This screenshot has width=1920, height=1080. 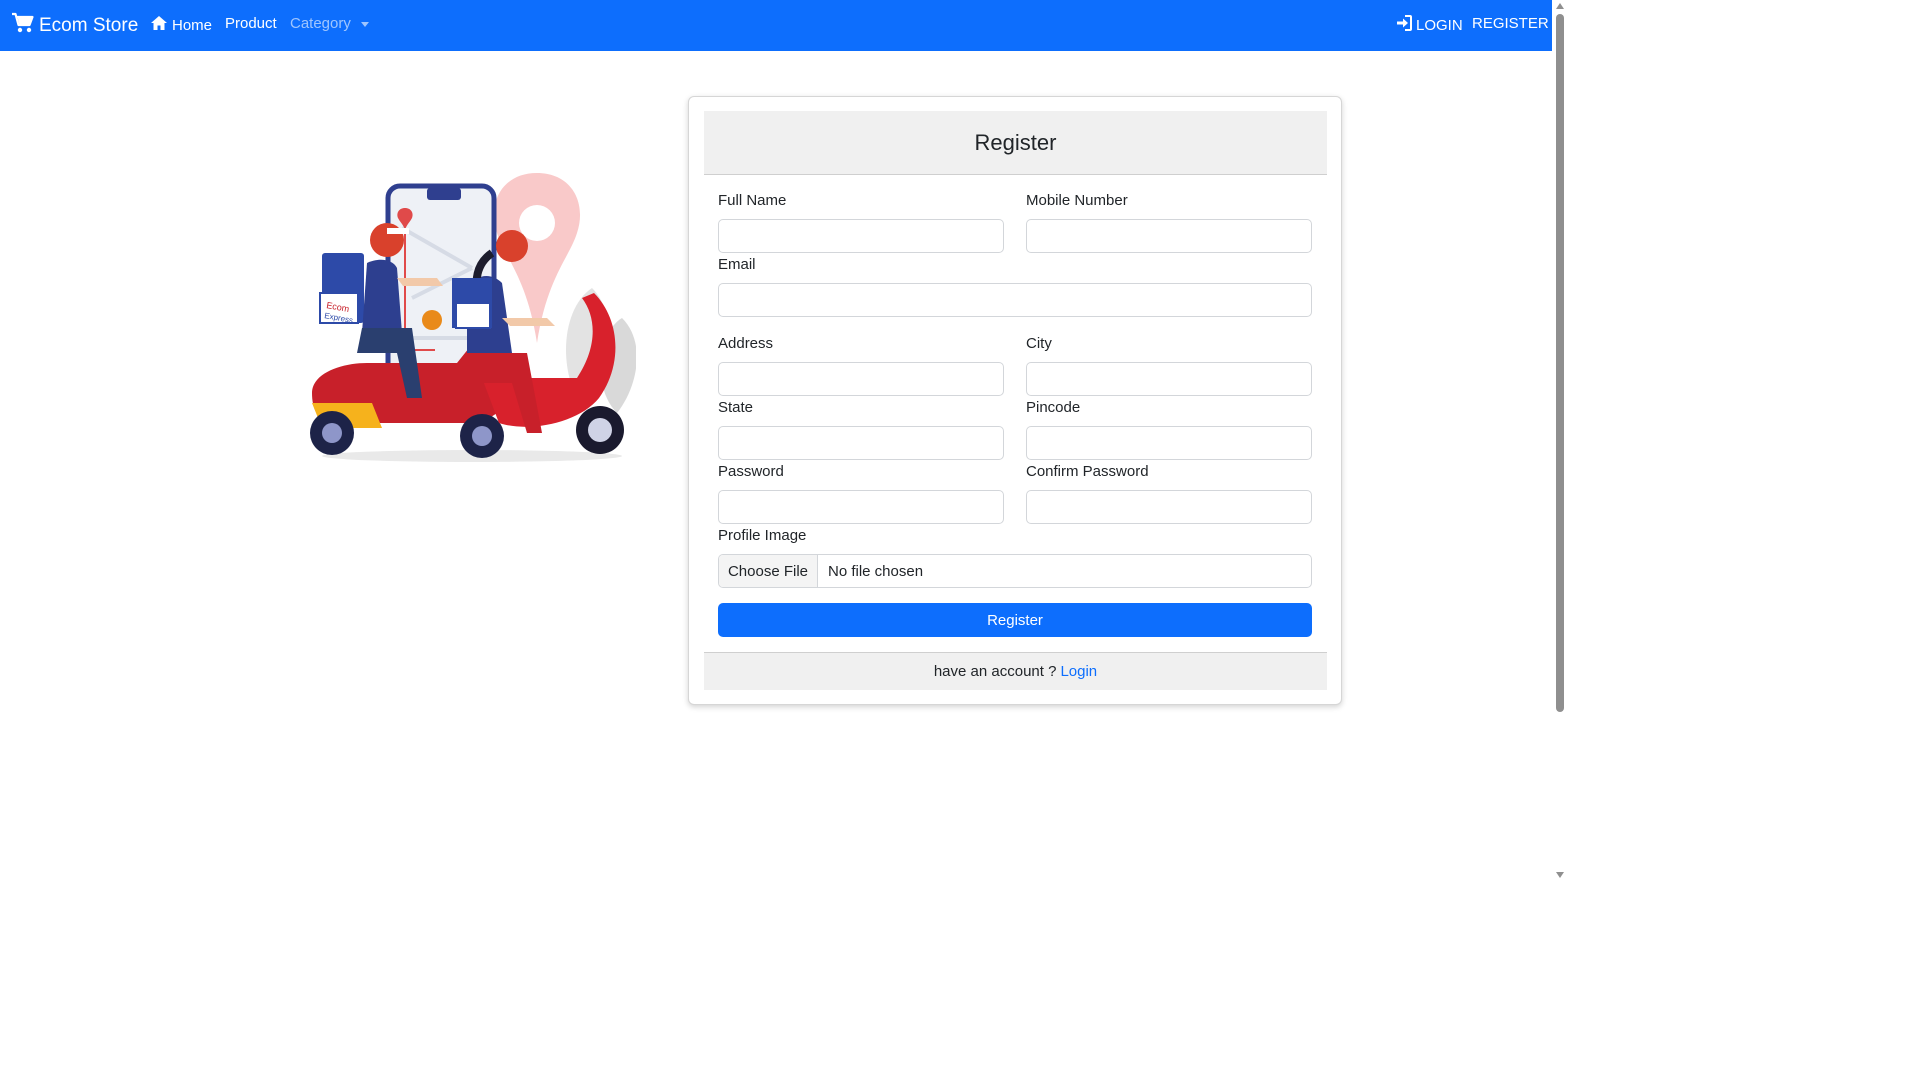 What do you see at coordinates (751, 471) in the screenshot?
I see `password-label: Password` at bounding box center [751, 471].